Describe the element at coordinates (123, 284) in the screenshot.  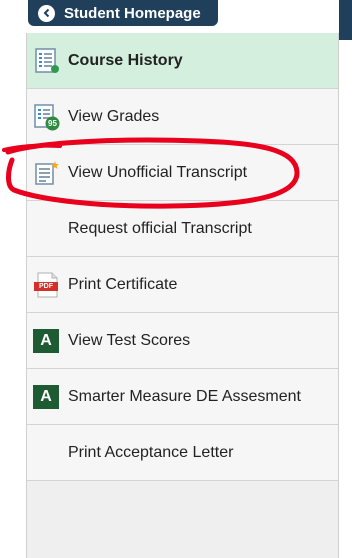
I see `menu-item-label: Print Certificate` at that location.